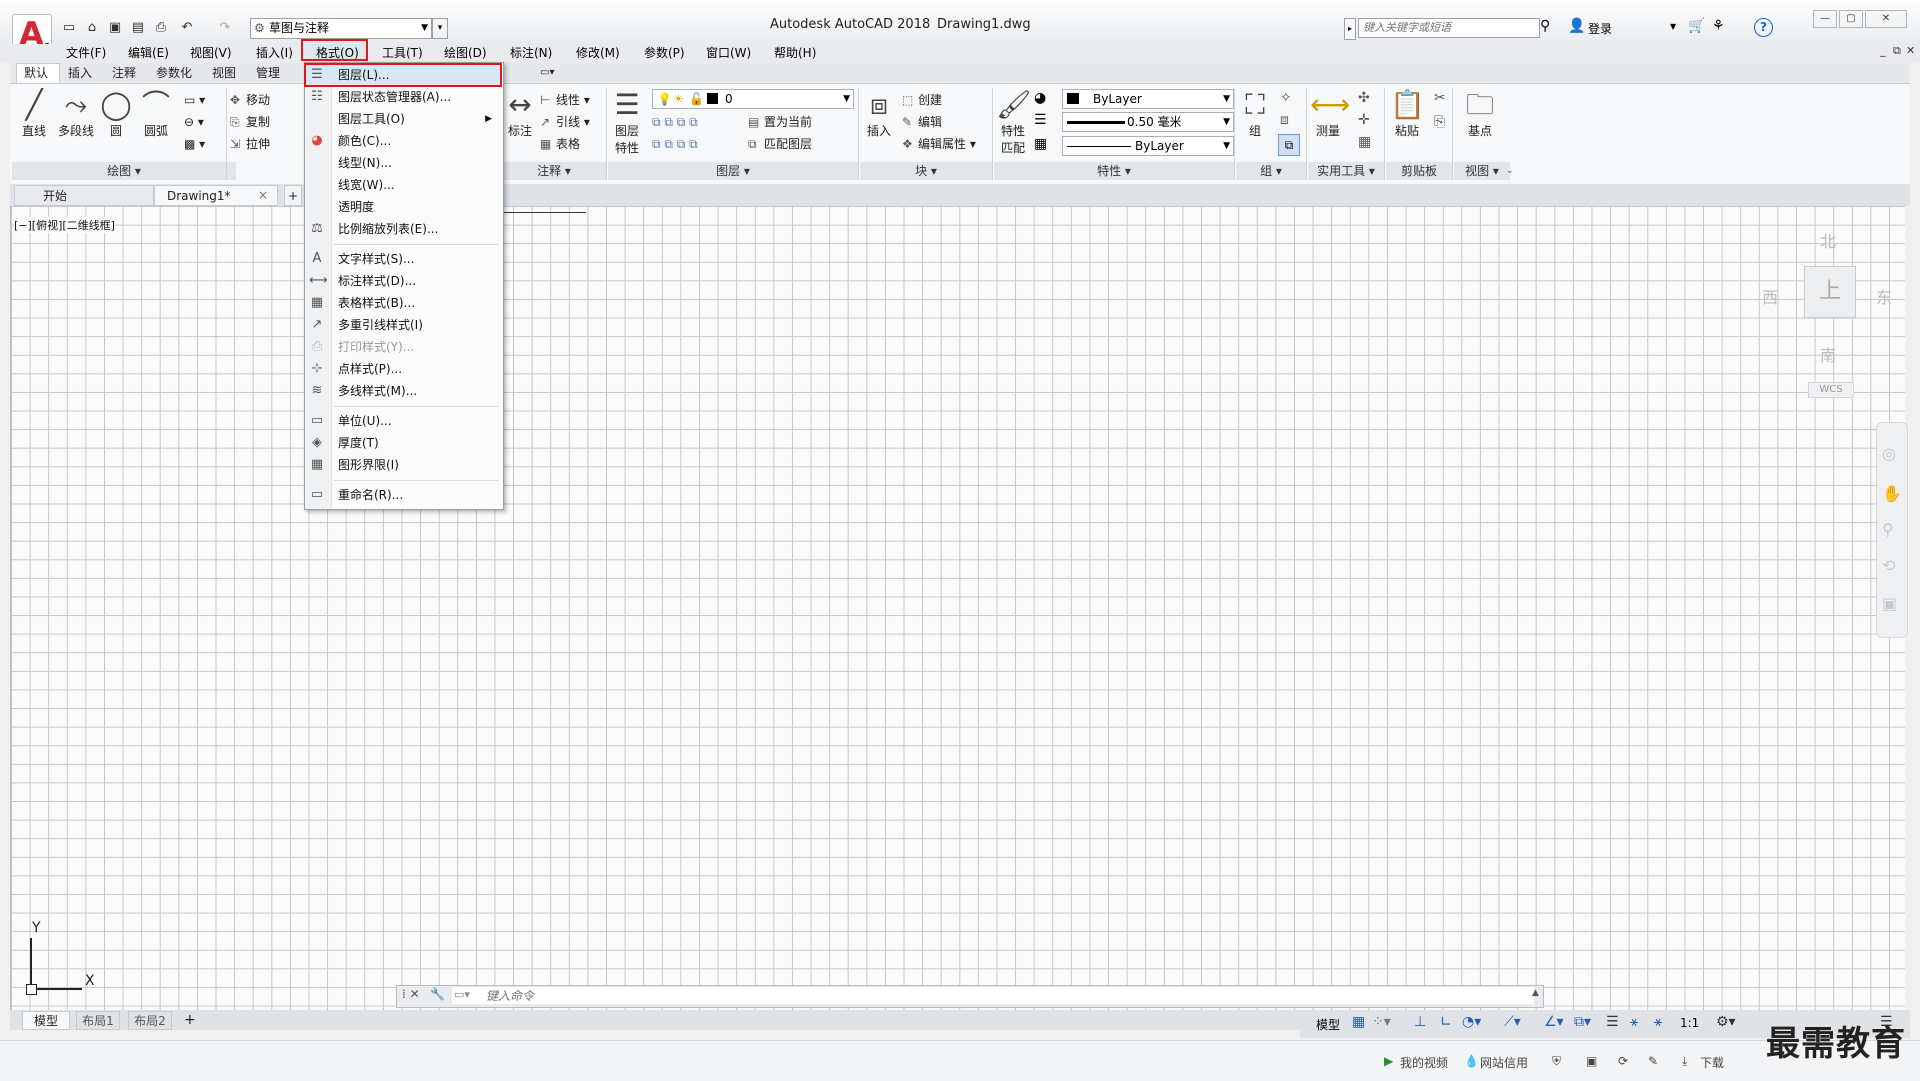 This screenshot has height=1081, width=1920. Describe the element at coordinates (1673, 26) in the screenshot. I see `chevron-down-icon: ▼` at that location.